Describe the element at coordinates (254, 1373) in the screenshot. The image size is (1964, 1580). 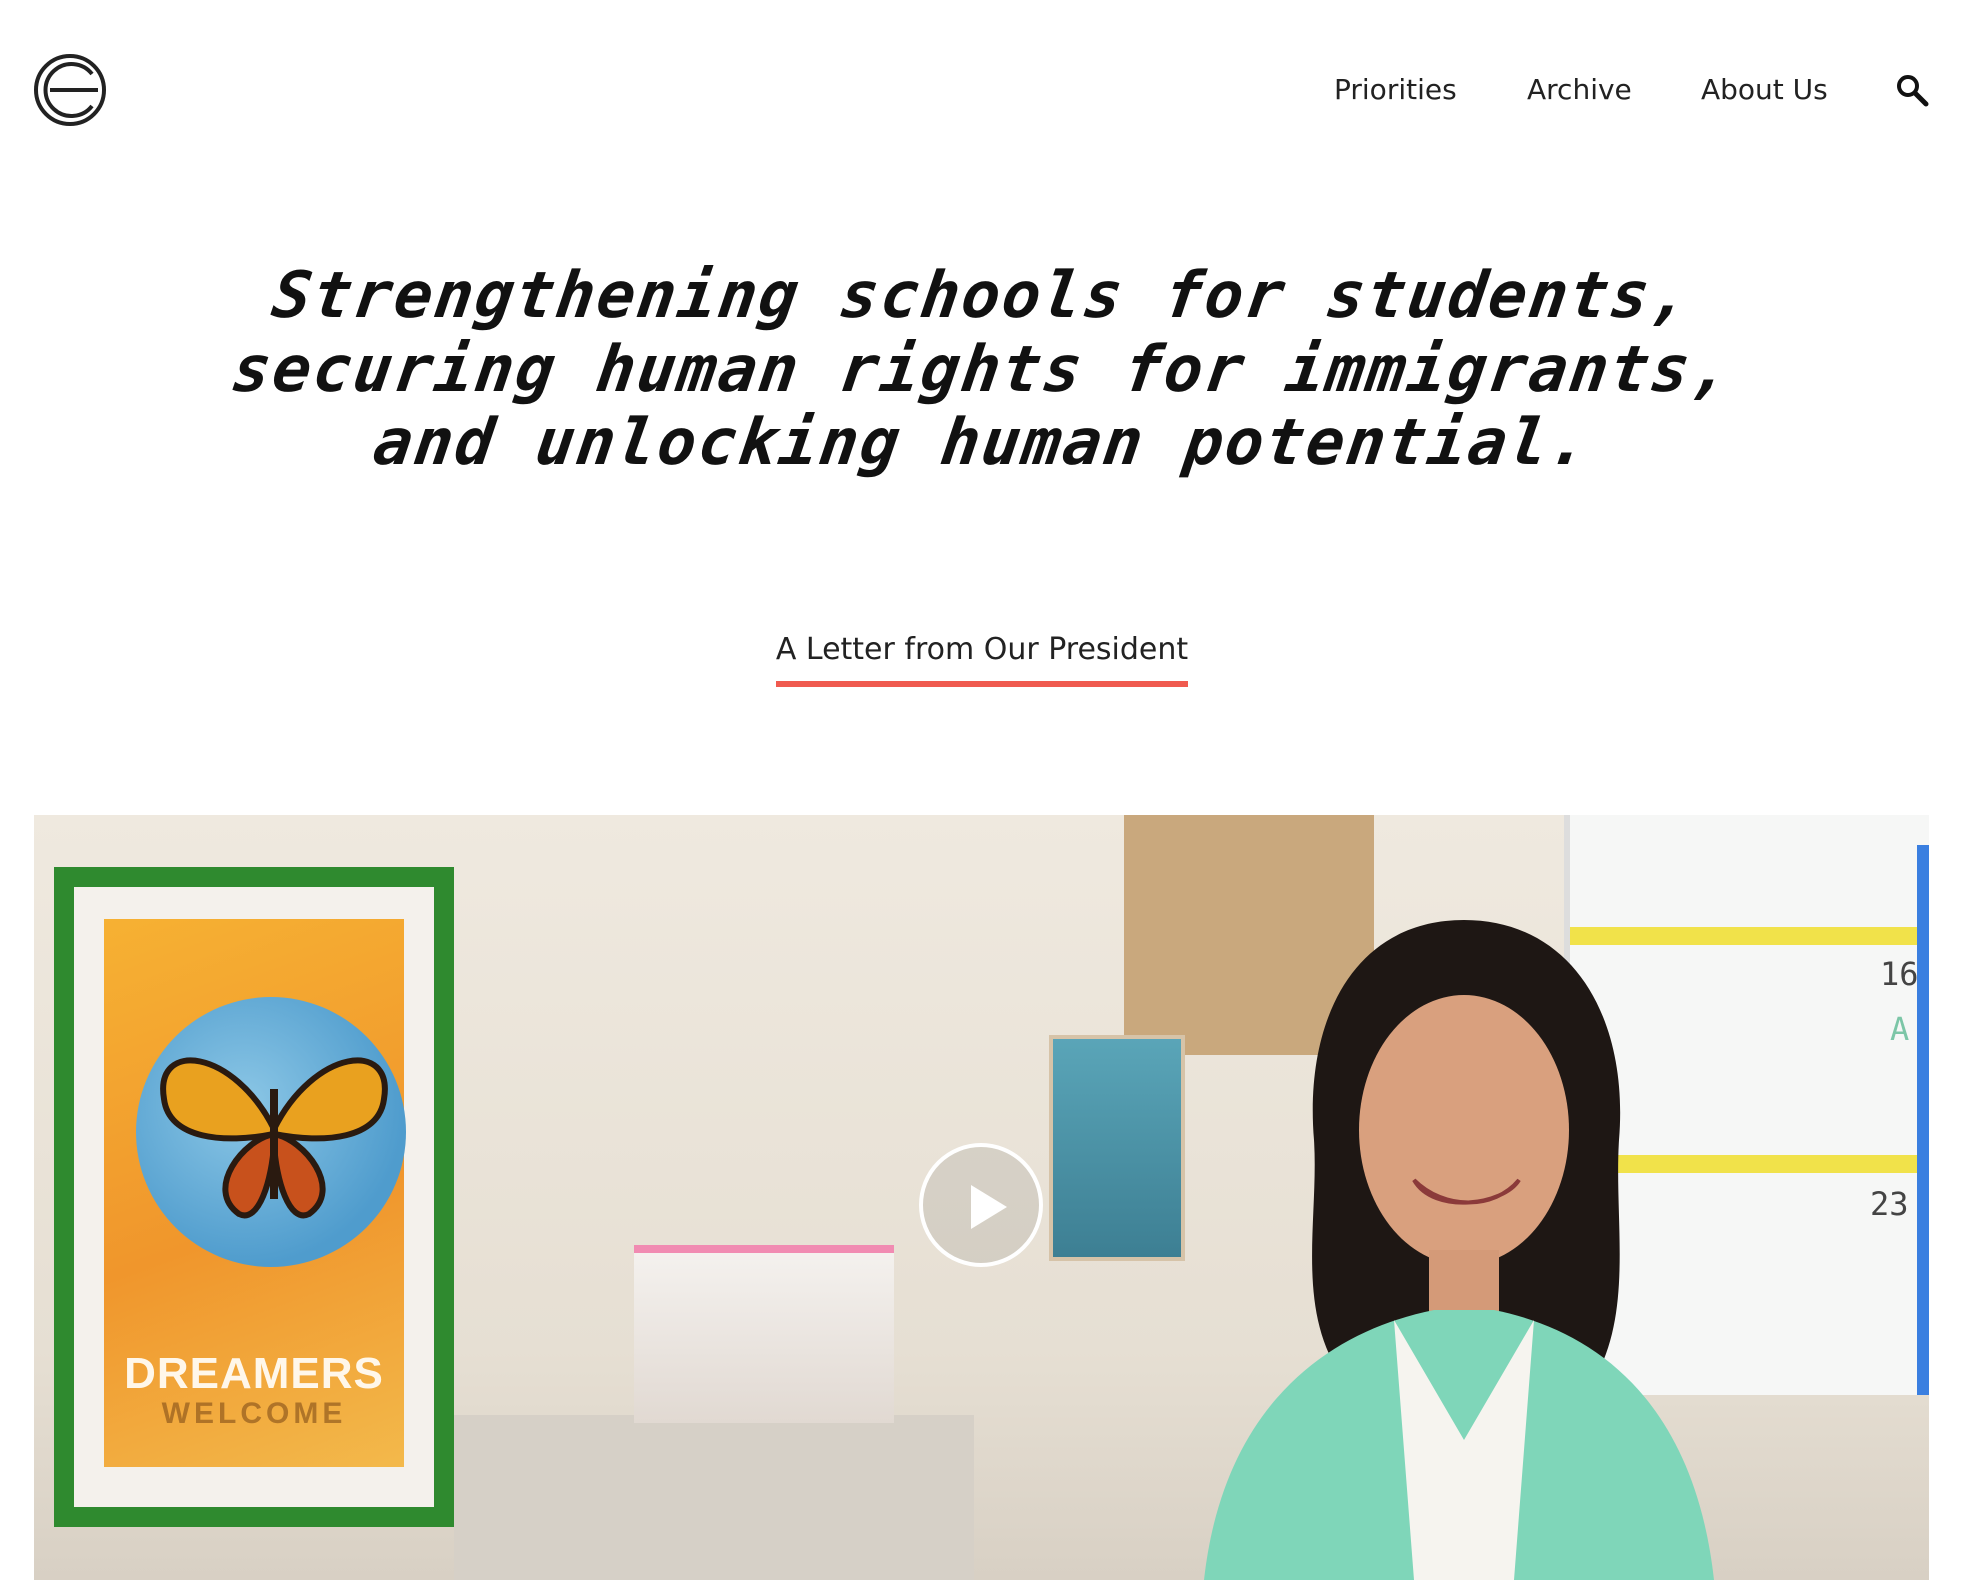
I see `poster-title: DREAMERS` at that location.